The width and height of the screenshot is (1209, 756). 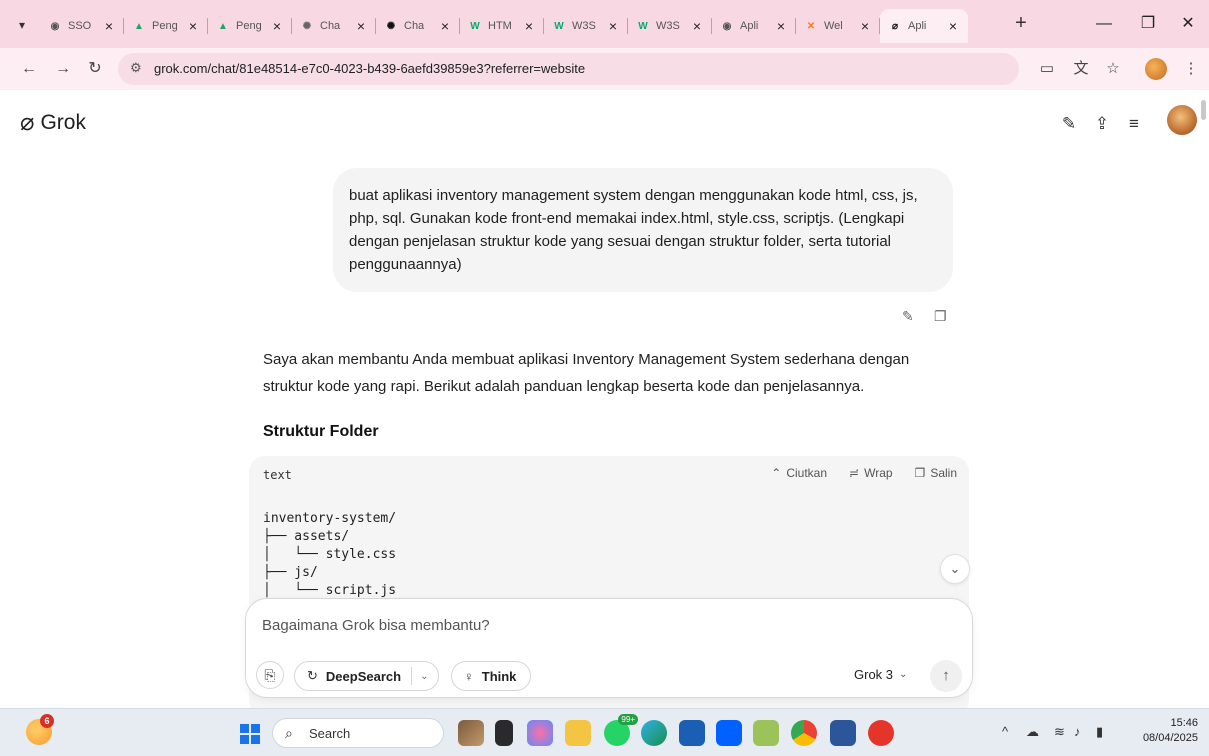 What do you see at coordinates (1170, 738) in the screenshot?
I see `clock-date: 08/04/2025` at bounding box center [1170, 738].